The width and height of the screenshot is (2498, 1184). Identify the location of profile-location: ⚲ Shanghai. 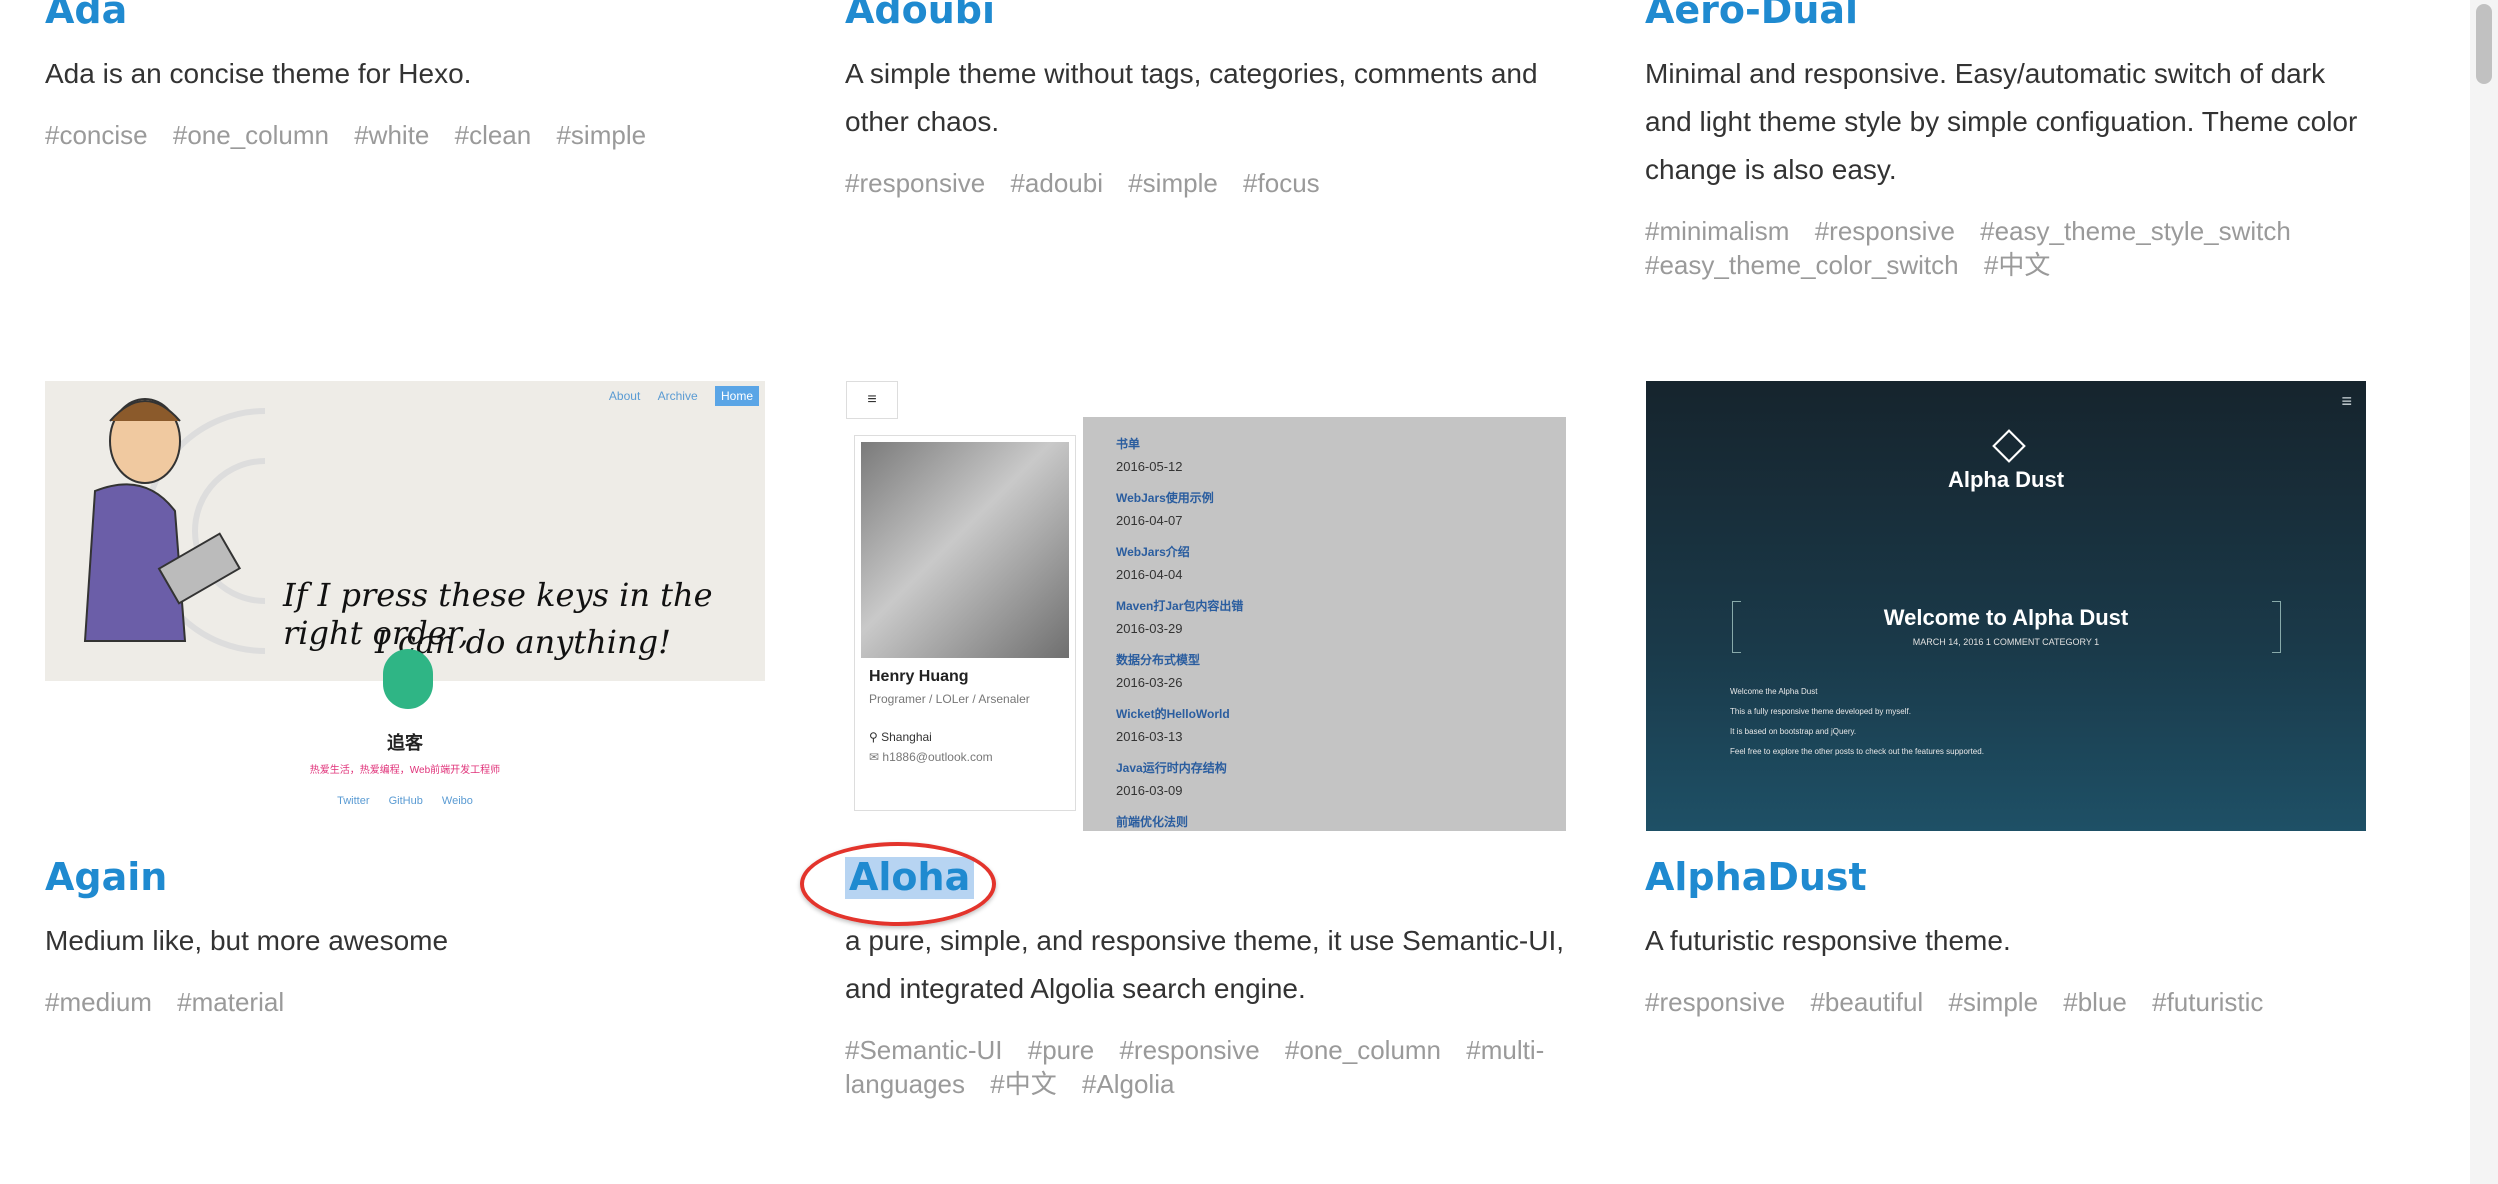
(900, 737).